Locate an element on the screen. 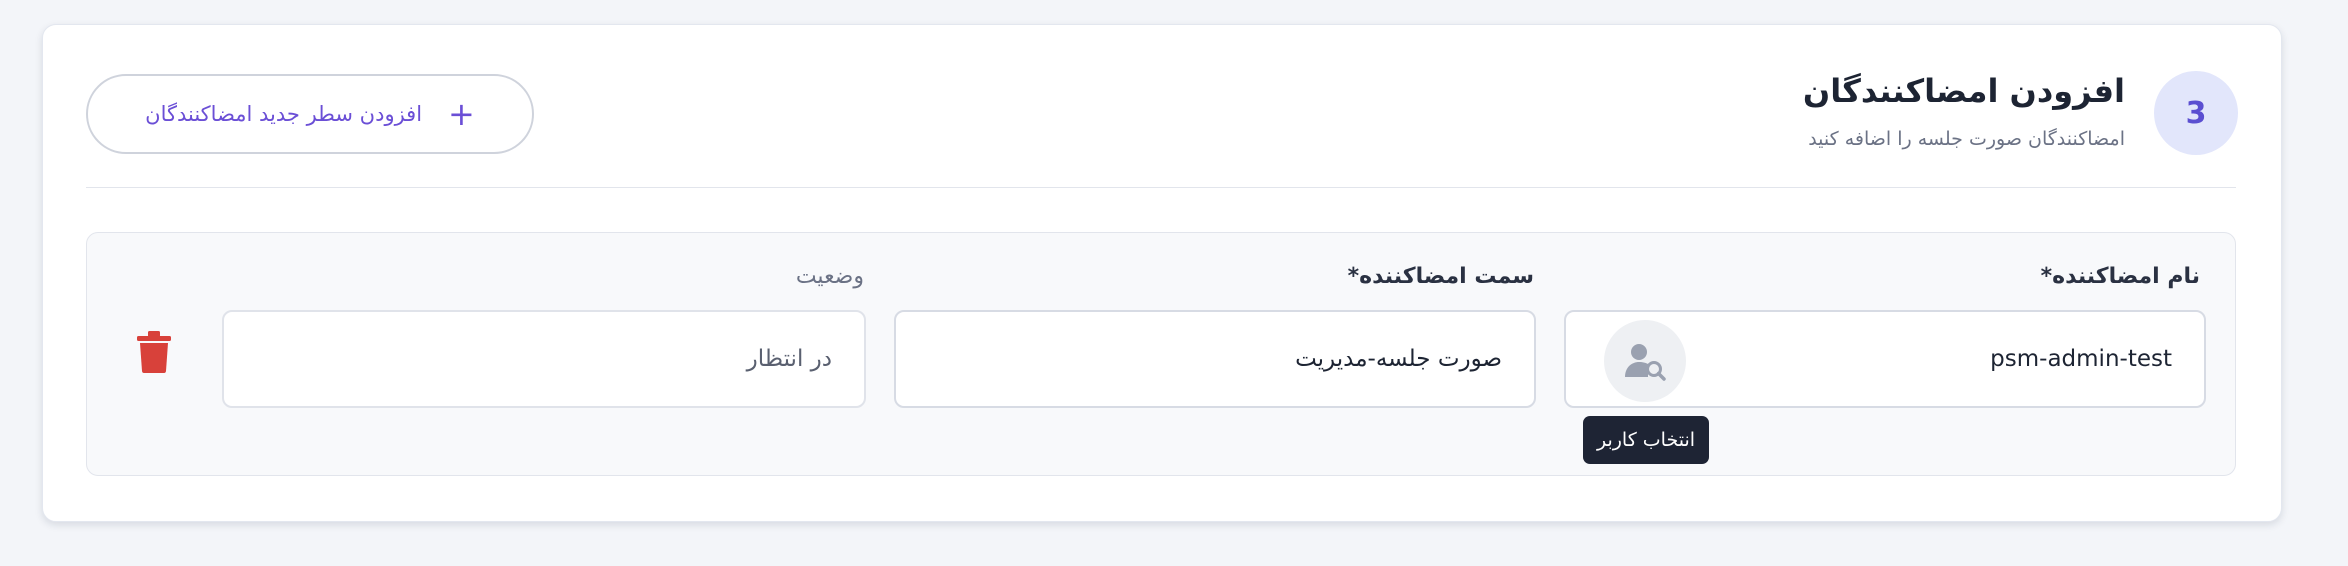 This screenshot has height=566, width=2348. select-user-button is located at coordinates (1645, 361).